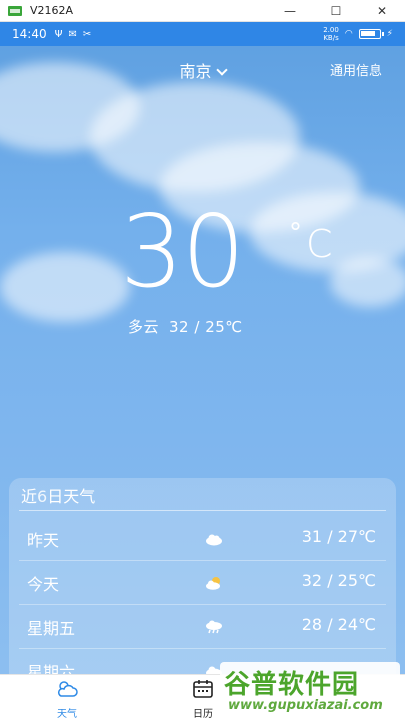 This screenshot has width=405, height=720. What do you see at coordinates (195, 71) in the screenshot?
I see `city-name: 南京` at bounding box center [195, 71].